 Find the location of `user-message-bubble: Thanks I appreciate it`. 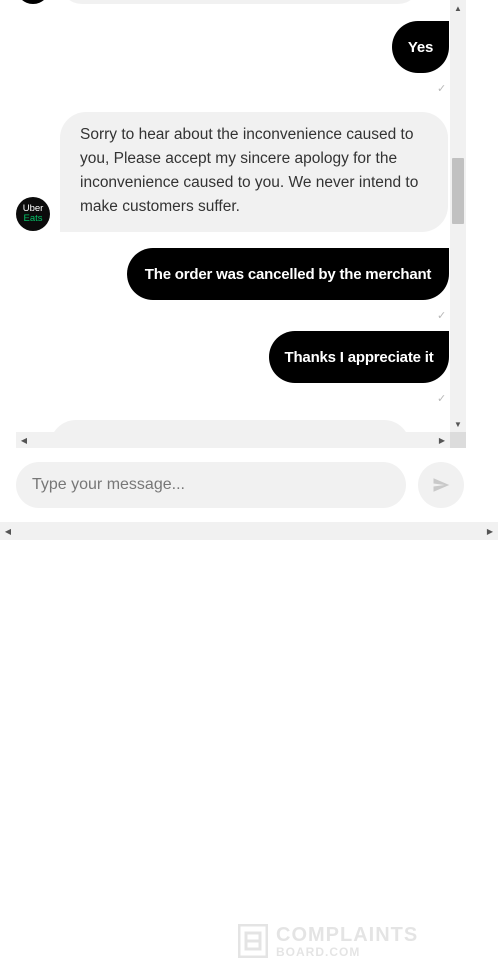

user-message-bubble: Thanks I appreciate it is located at coordinates (359, 357).